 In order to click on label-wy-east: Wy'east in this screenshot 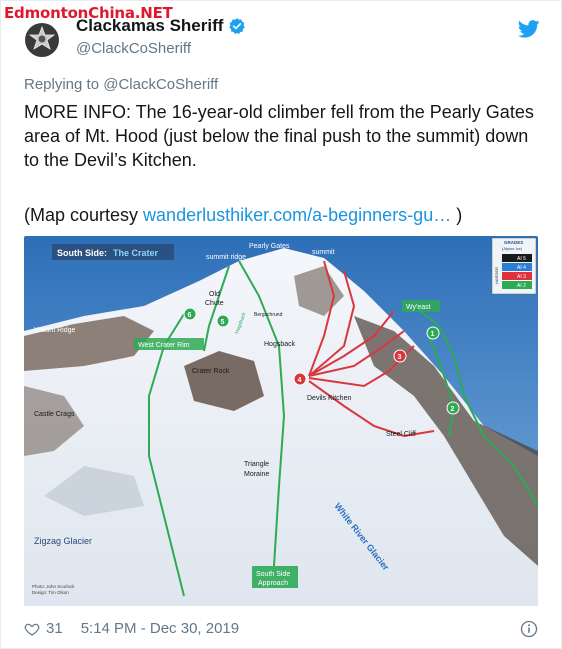, I will do `click(418, 307)`.